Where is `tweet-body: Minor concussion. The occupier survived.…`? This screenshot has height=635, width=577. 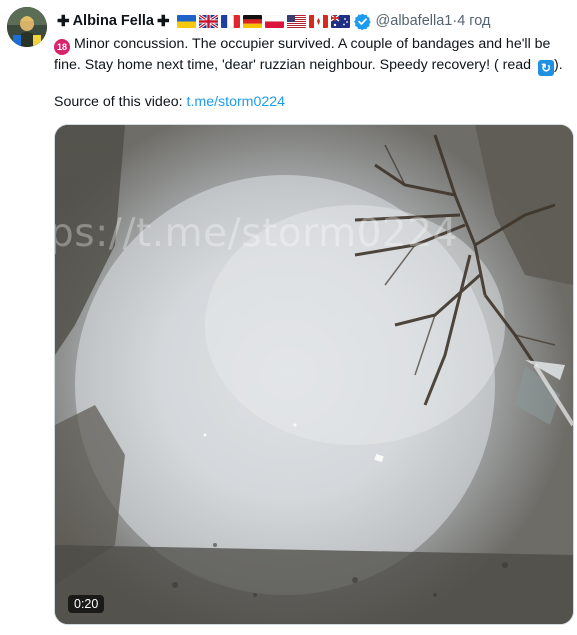 tweet-body: Minor concussion. The occupier survived.… is located at coordinates (302, 54).